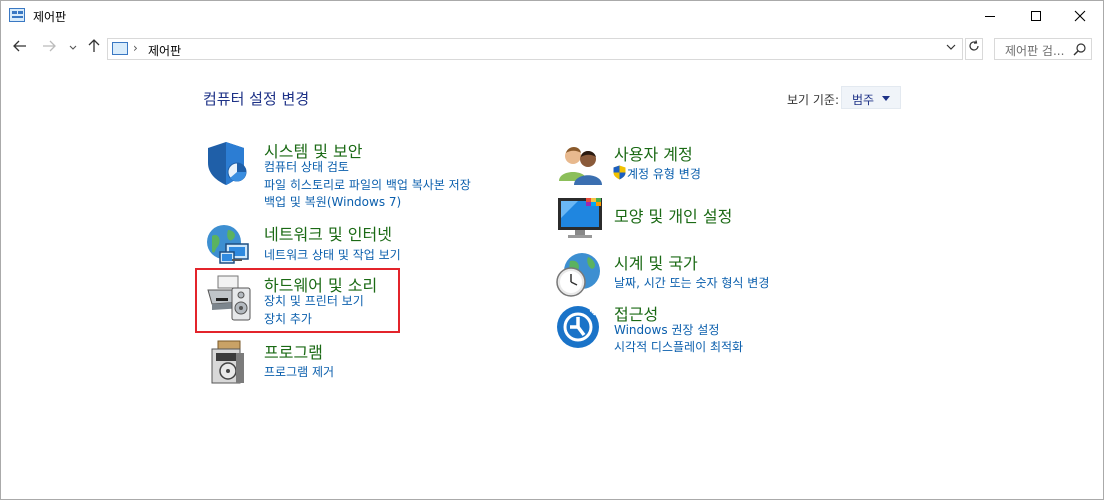  What do you see at coordinates (328, 233) in the screenshot?
I see `category-title-network-internet: 네트워크 및 인터넷` at bounding box center [328, 233].